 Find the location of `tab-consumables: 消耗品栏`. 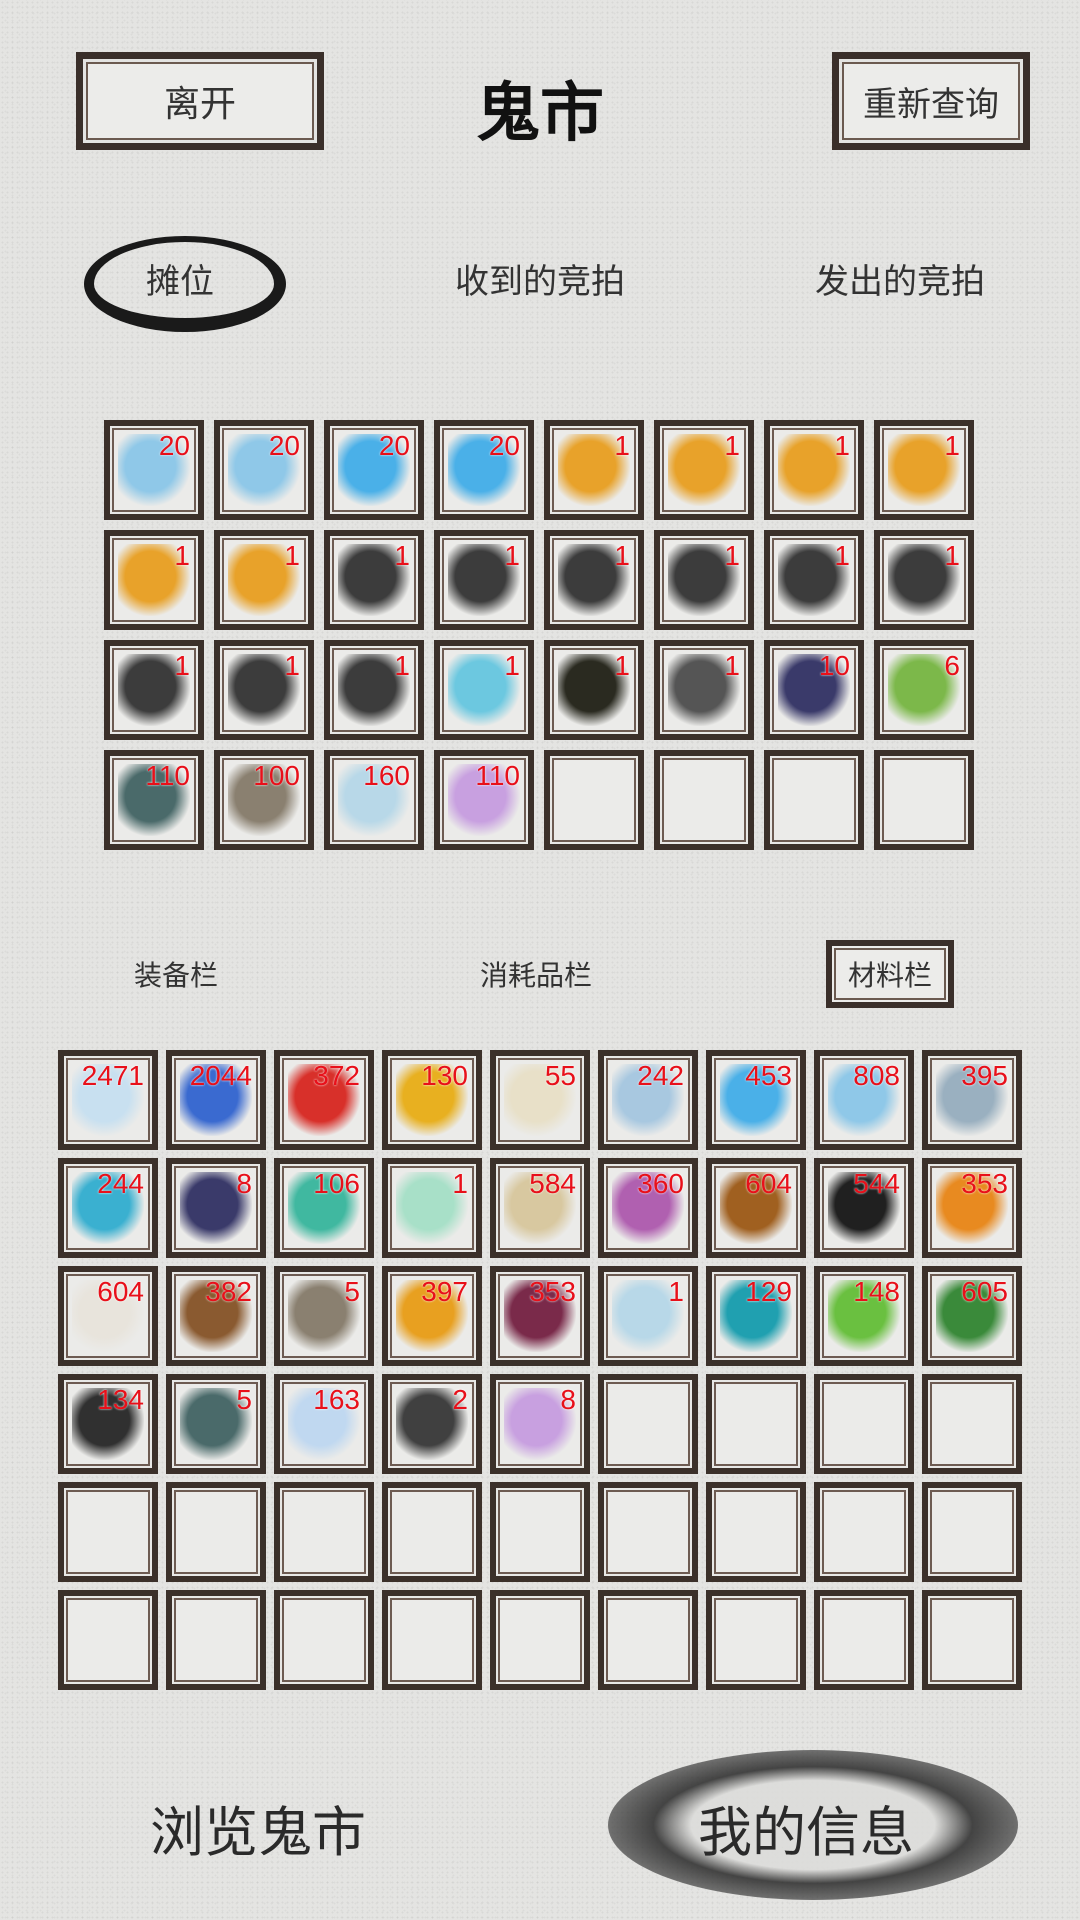

tab-consumables: 消耗品栏 is located at coordinates (536, 974).